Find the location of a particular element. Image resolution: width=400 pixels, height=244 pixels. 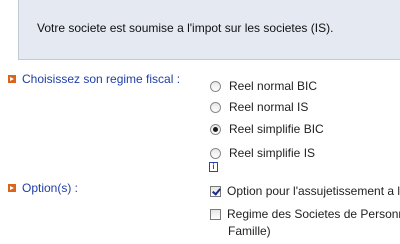

radio-label: Reel simplifie IS is located at coordinates (272, 153).